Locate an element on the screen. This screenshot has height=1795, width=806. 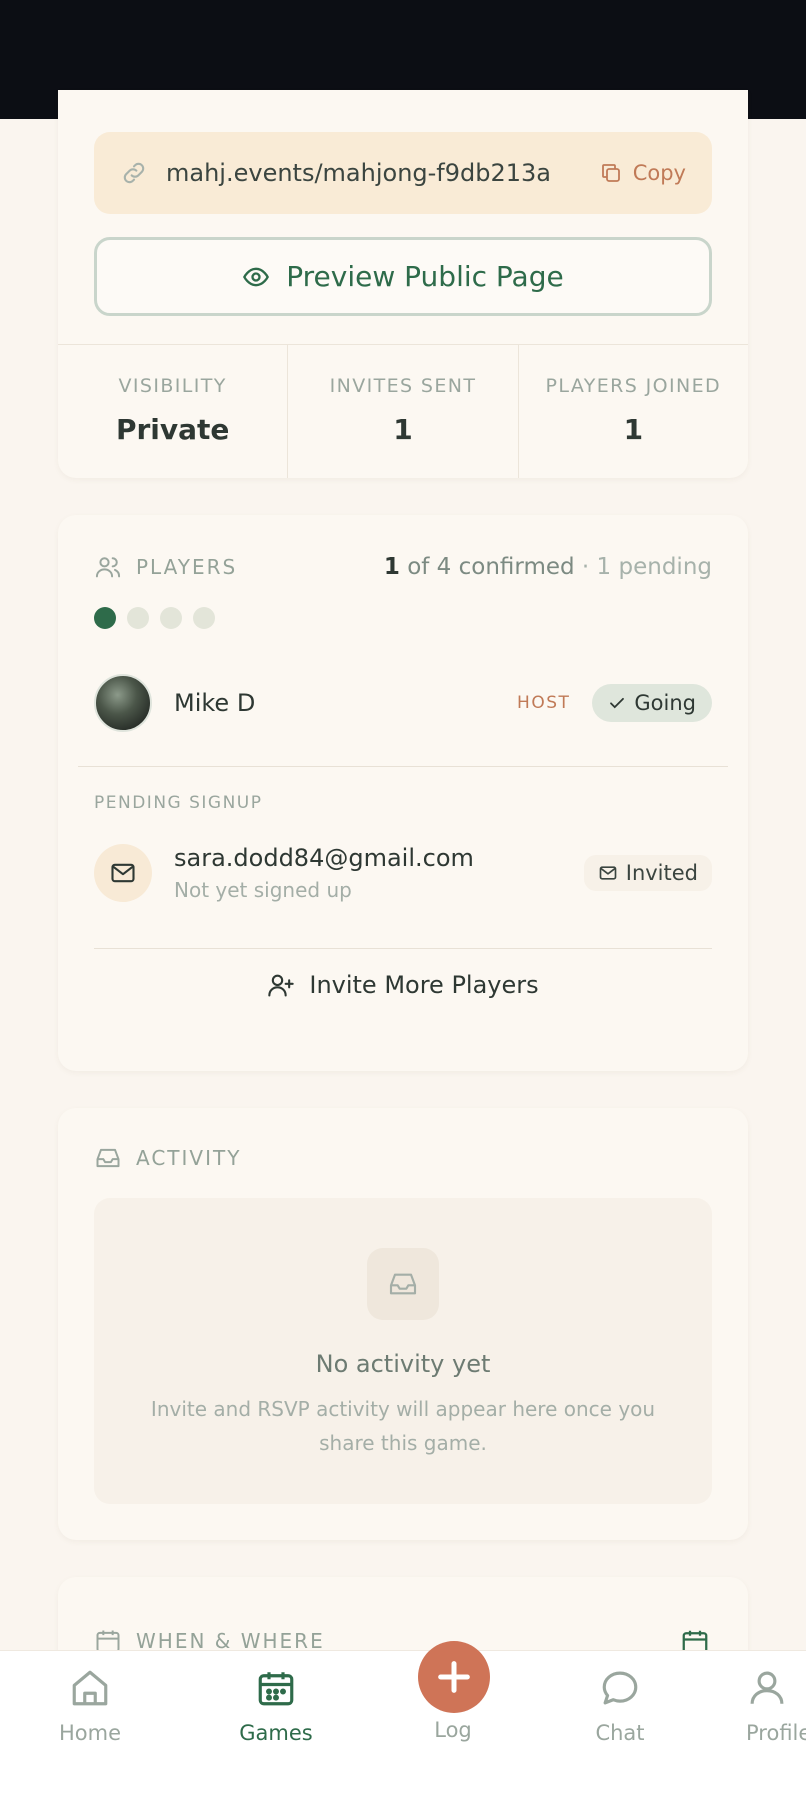
activity-header: ACTIVITY is located at coordinates (167, 1158).